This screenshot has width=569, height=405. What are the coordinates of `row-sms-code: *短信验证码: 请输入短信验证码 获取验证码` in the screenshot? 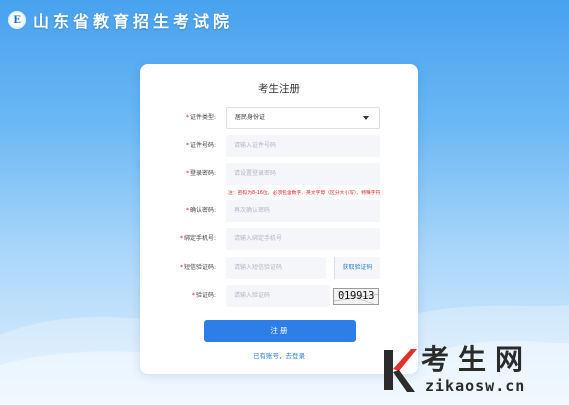 It's located at (279, 268).